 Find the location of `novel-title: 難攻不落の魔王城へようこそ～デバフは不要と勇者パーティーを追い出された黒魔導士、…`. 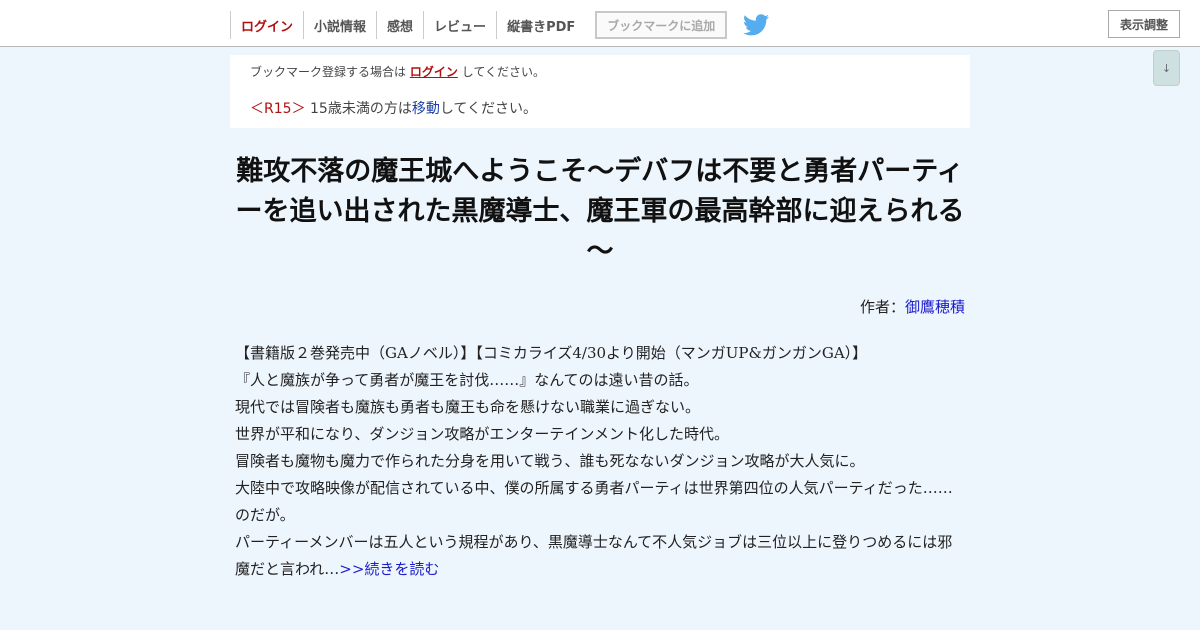

novel-title: 難攻不落の魔王城へようこそ～デバフは不要と勇者パーティーを追い出された黒魔導士、… is located at coordinates (600, 211).